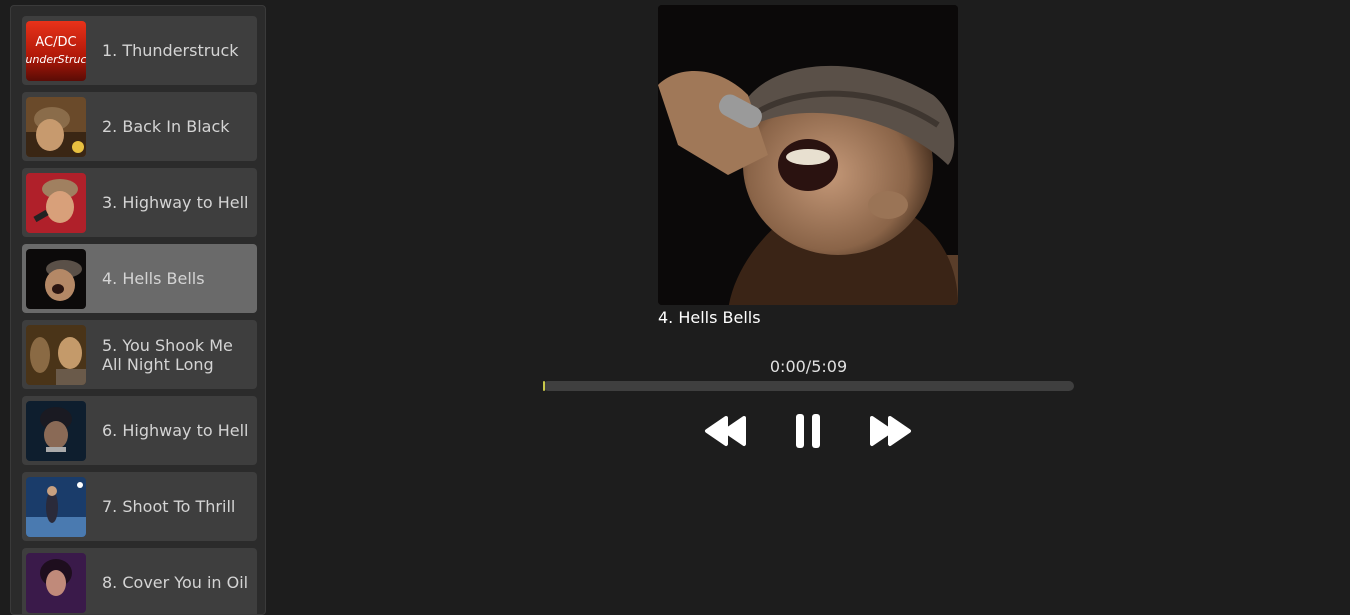  I want to click on playlist-item-4: 4. Hells Bells, so click(139, 278).